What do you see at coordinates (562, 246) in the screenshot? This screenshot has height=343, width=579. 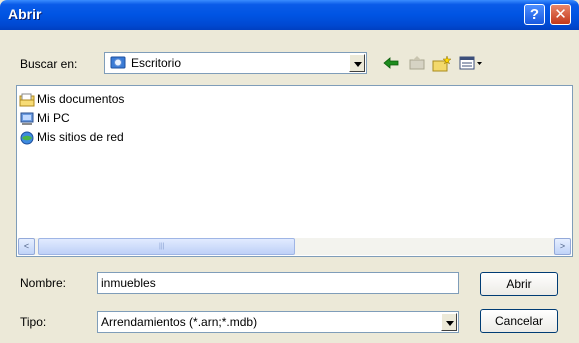 I see `scroll-right-button: >` at bounding box center [562, 246].